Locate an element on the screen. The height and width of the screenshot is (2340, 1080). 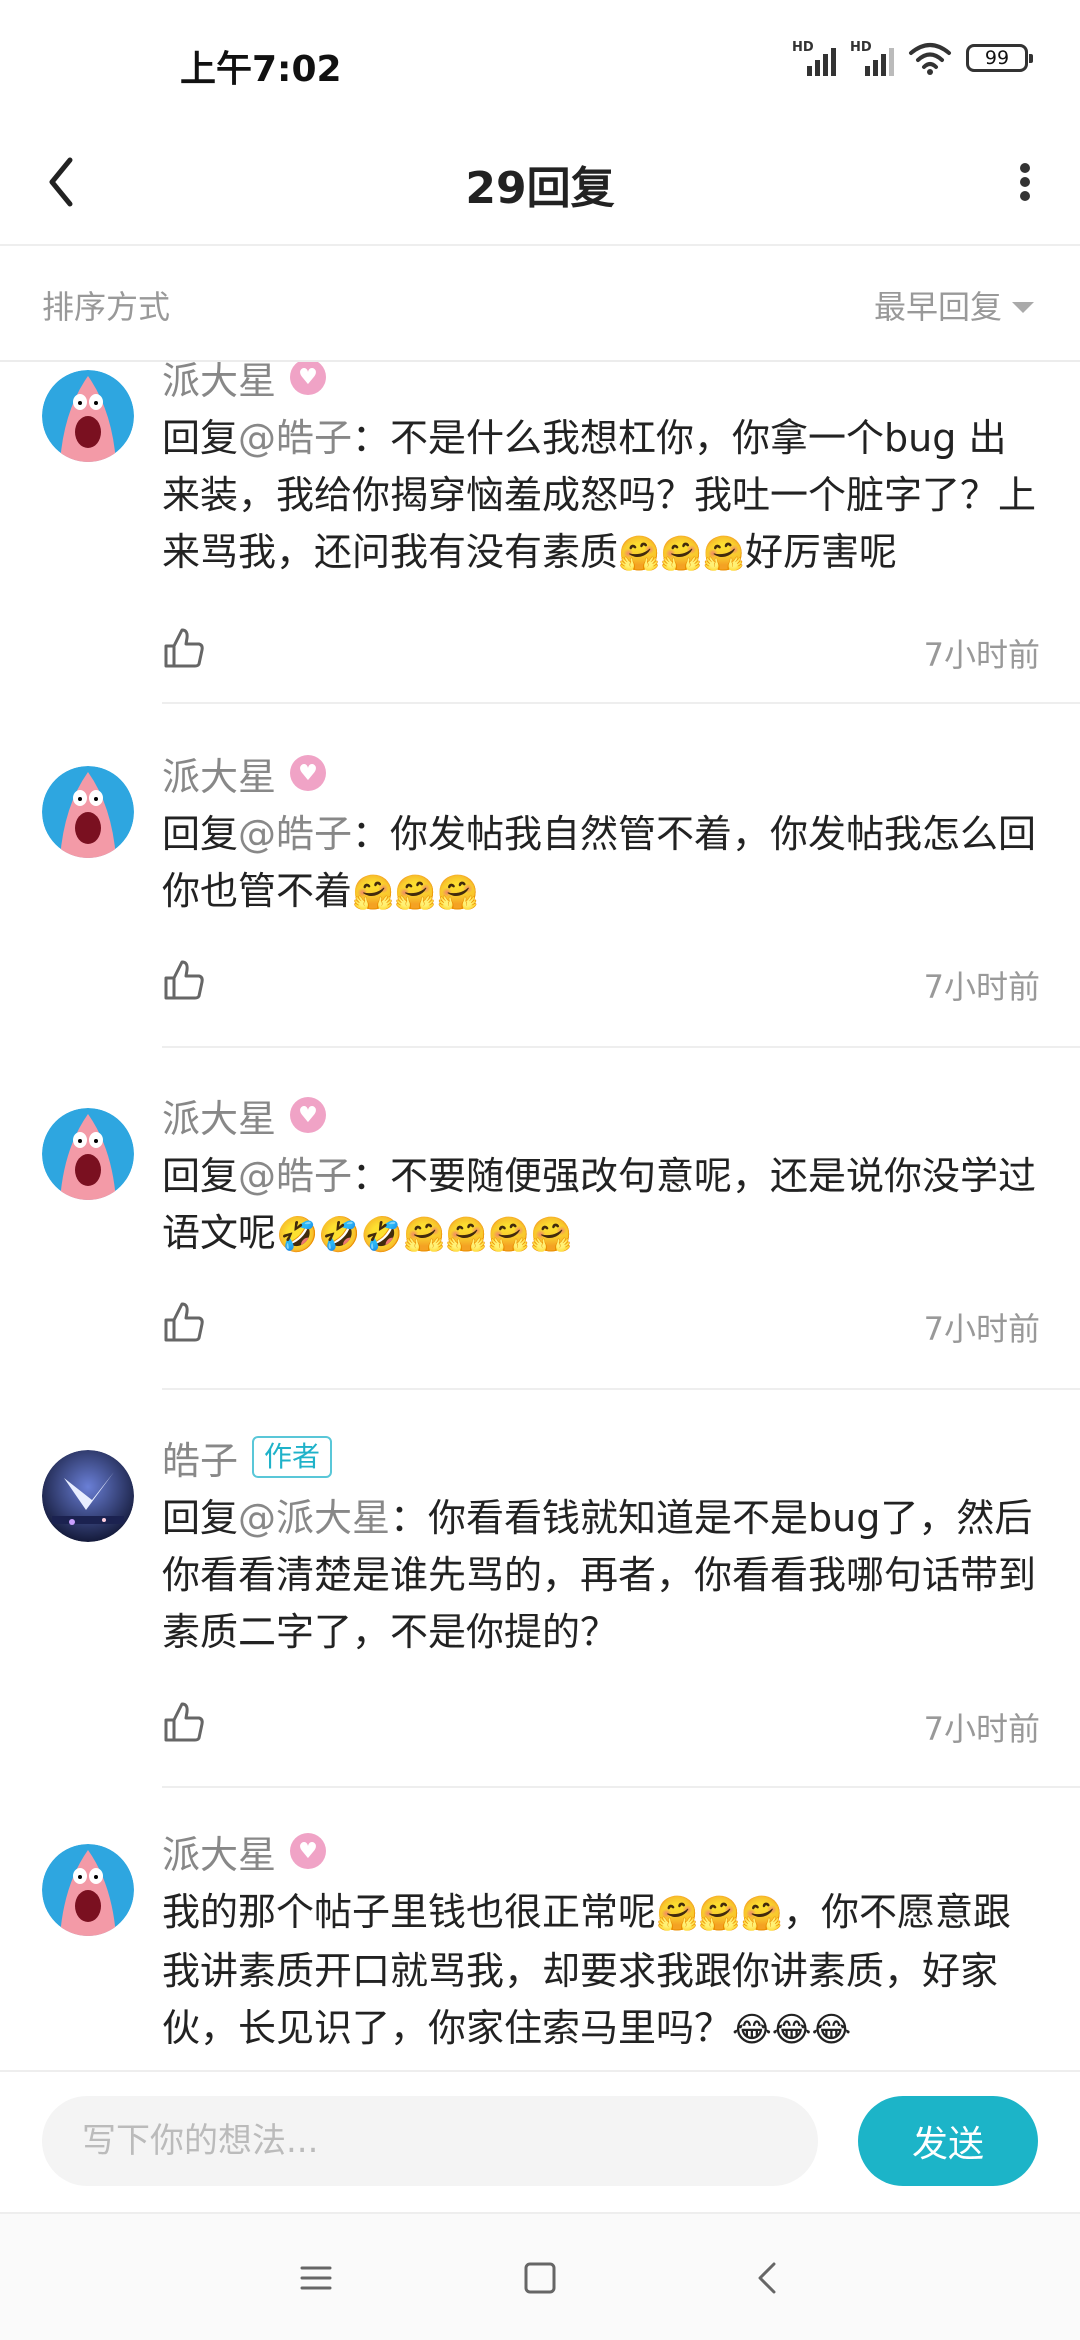
sort-label: 排序方式 is located at coordinates (106, 307).